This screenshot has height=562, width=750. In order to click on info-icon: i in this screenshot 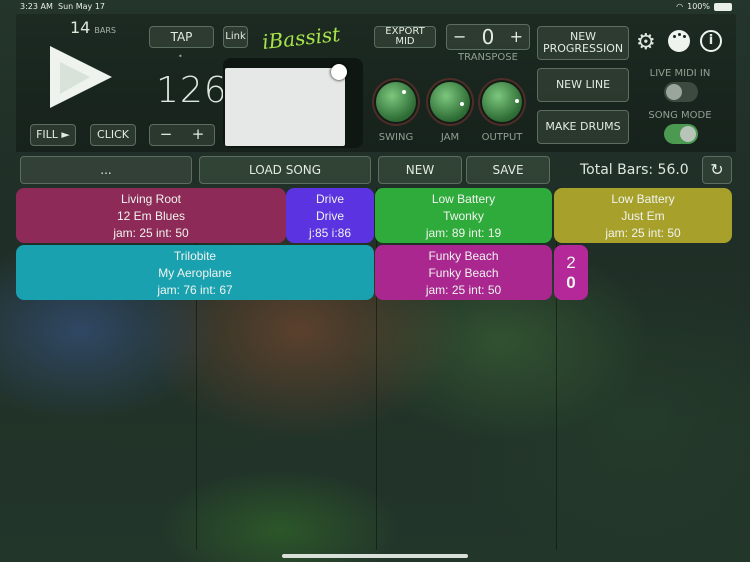, I will do `click(711, 41)`.